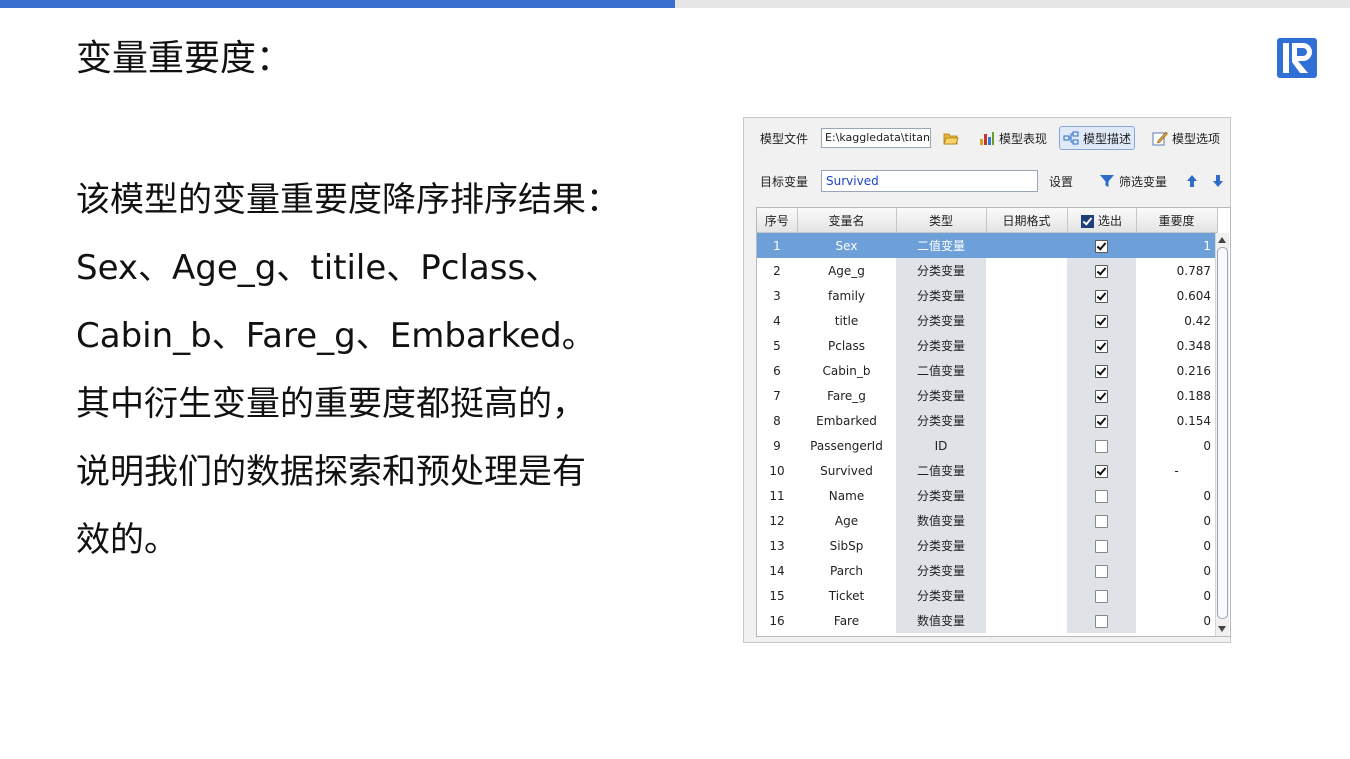  I want to click on table-row: 2 Age_g 分类变量 0.787, so click(987, 270).